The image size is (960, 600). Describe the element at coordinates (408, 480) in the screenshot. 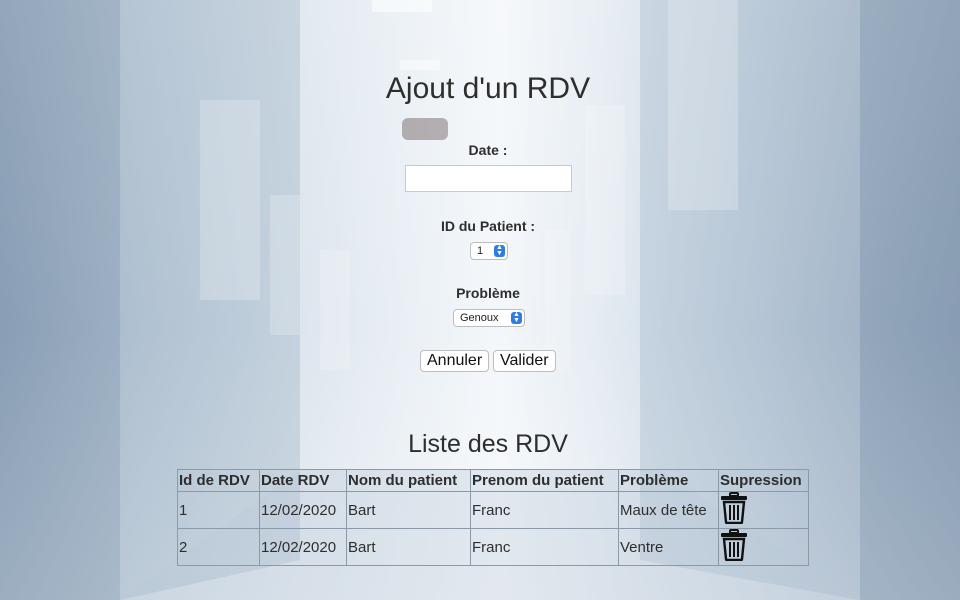

I see `column-header-nom: Nom du patient` at that location.